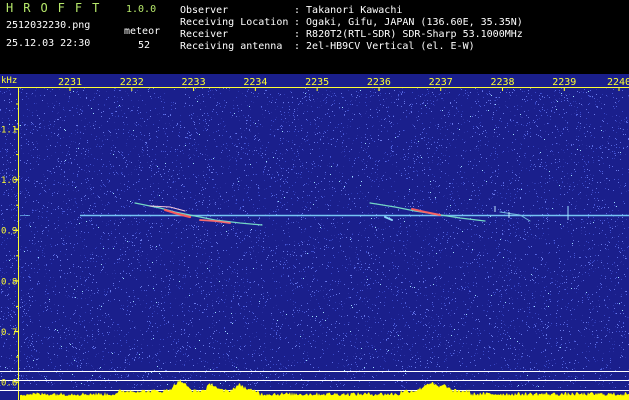 Image resolution: width=629 pixels, height=400 pixels. I want to click on app-version: 1.0.0, so click(141, 9).